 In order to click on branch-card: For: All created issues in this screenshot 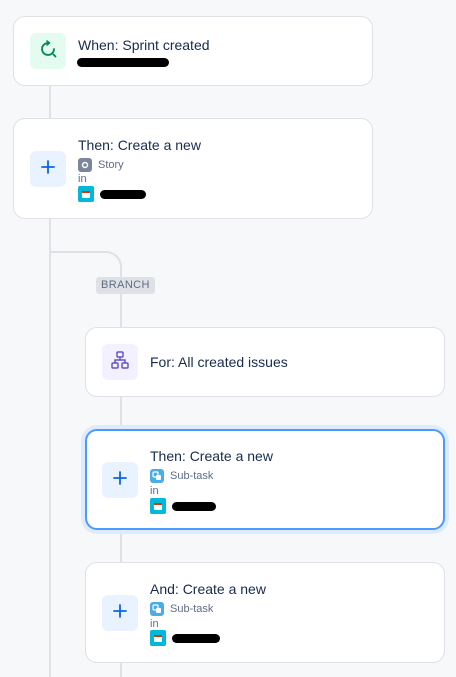, I will do `click(265, 362)`.